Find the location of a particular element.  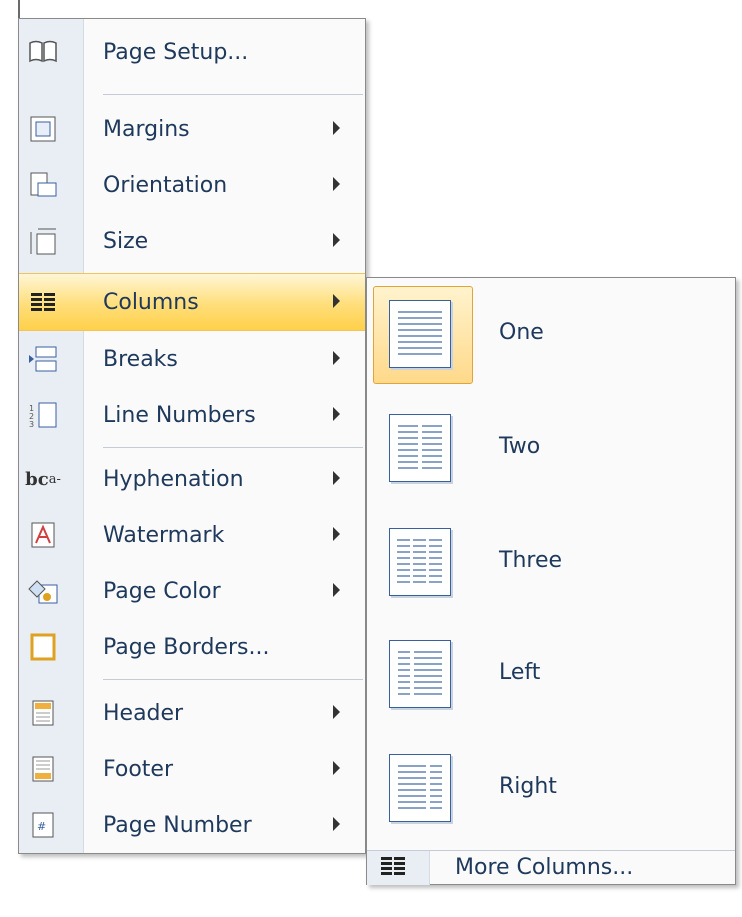

column-option-label: Three is located at coordinates (531, 560).